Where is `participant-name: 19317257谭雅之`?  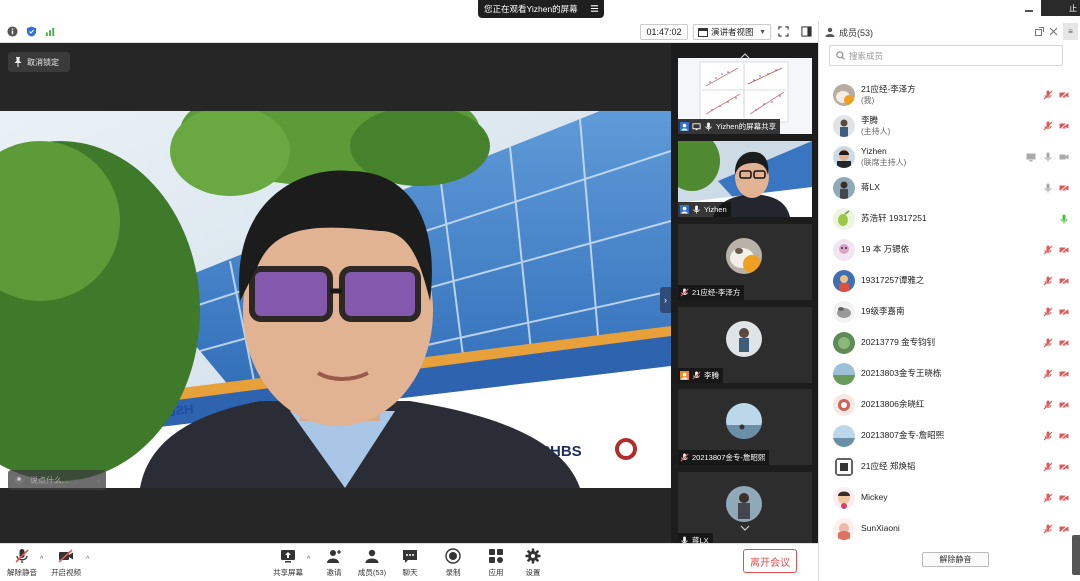 participant-name: 19317257谭雅之 is located at coordinates (892, 280).